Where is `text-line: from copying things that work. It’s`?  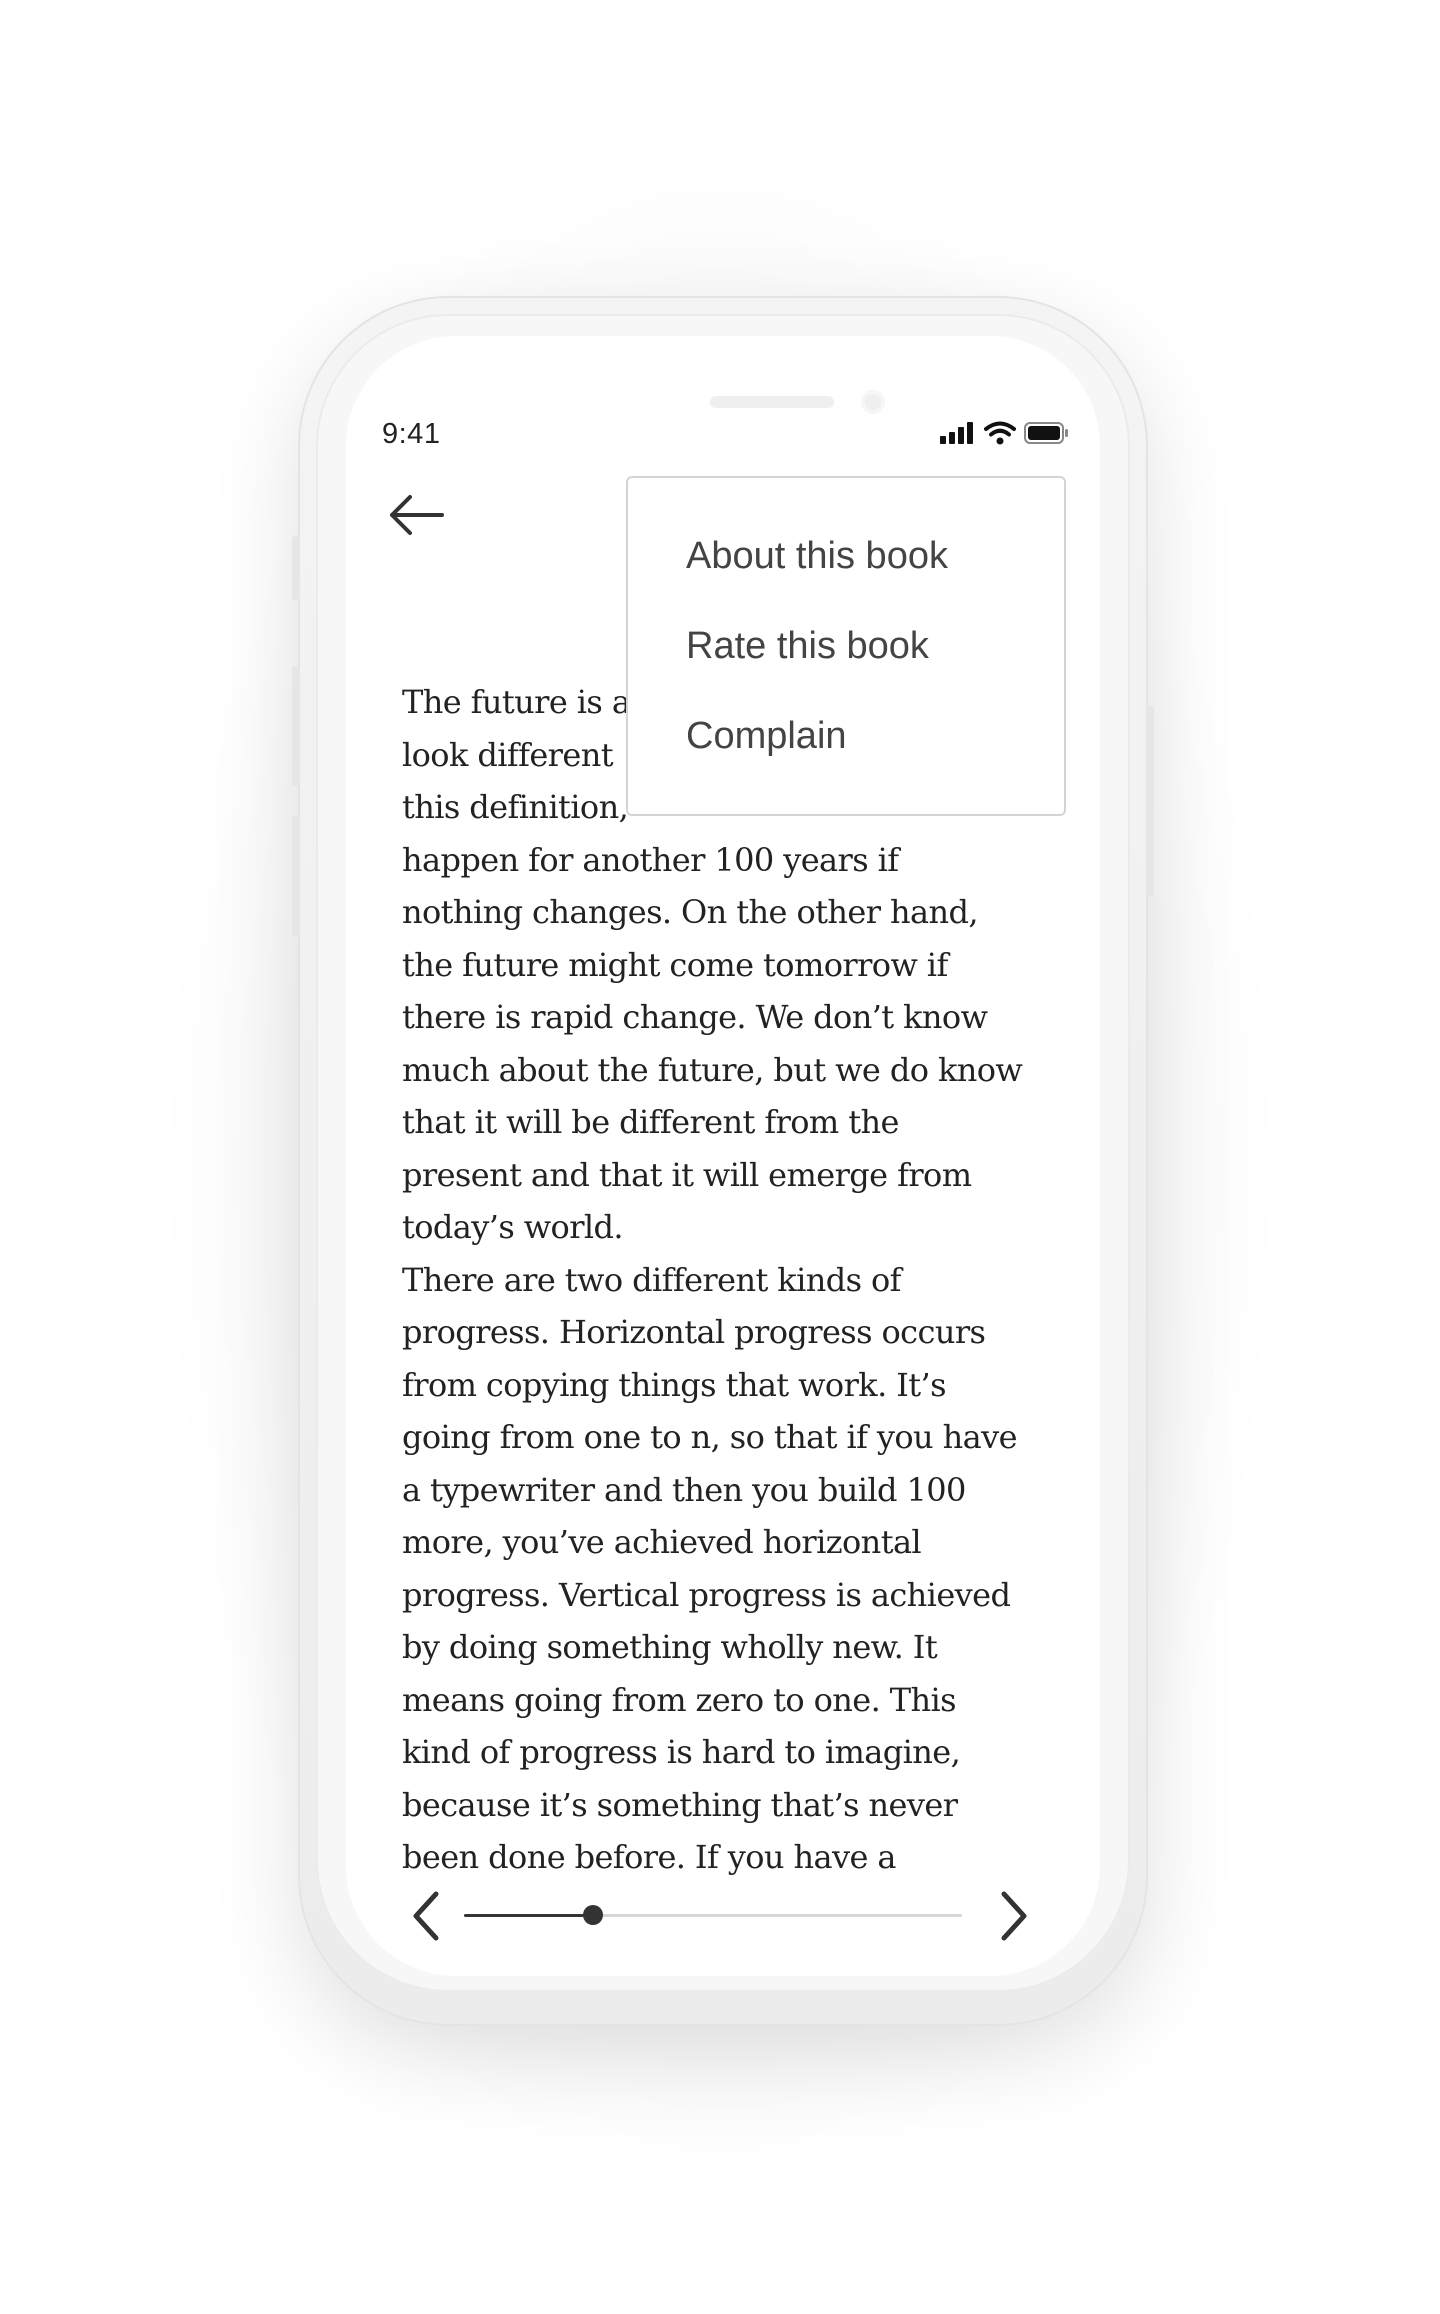
text-line: from copying things that work. It’s is located at coordinates (674, 1384).